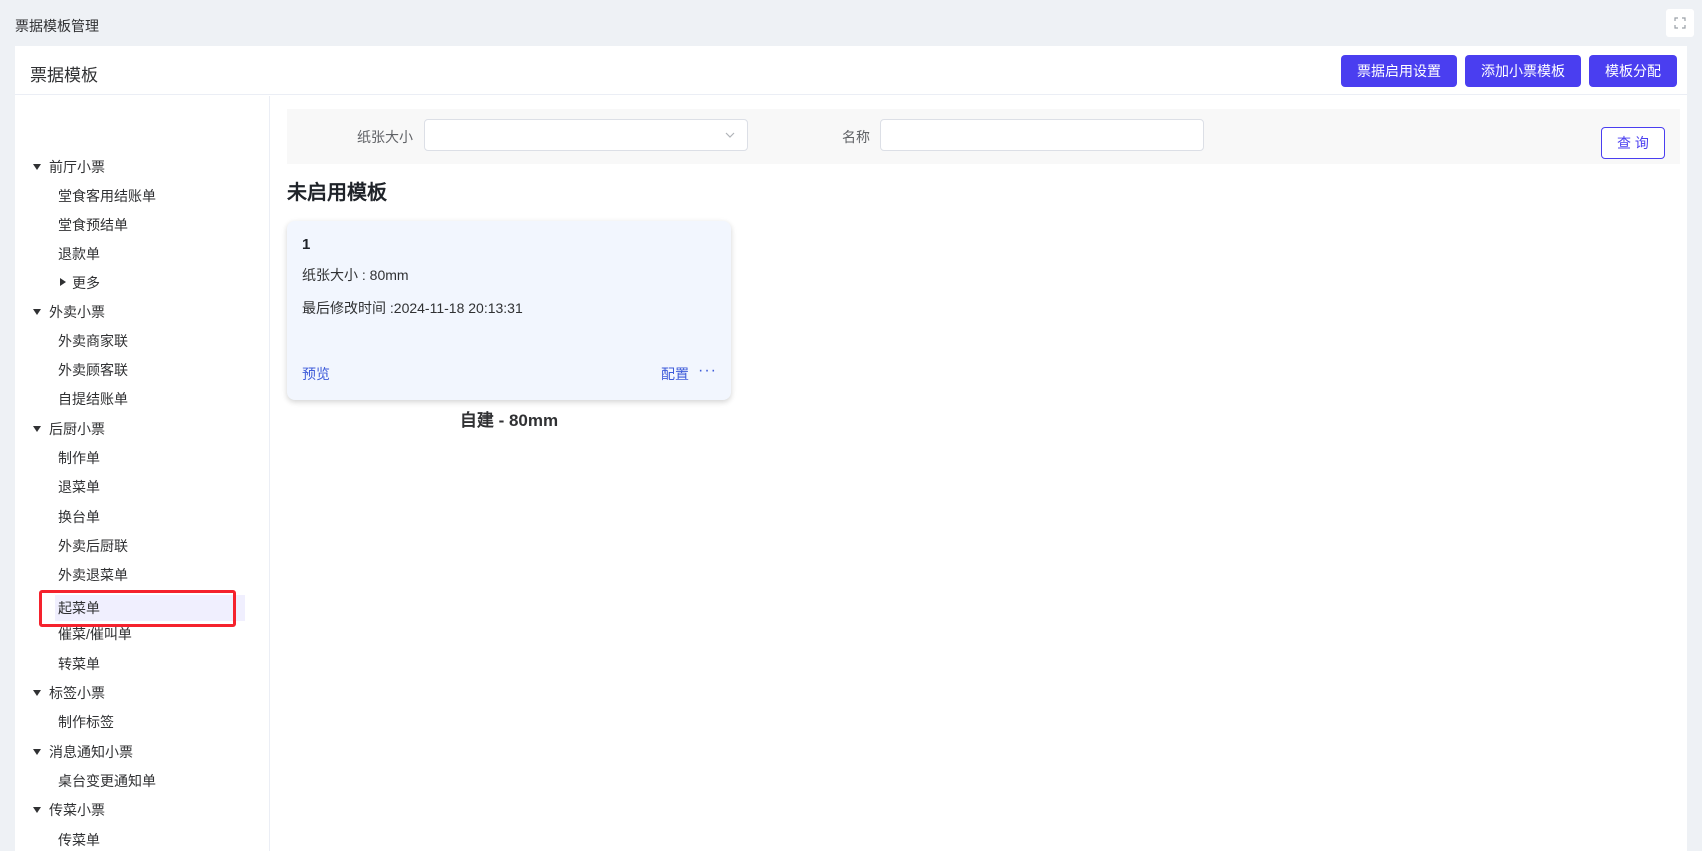 The width and height of the screenshot is (1702, 851). Describe the element at coordinates (140, 399) in the screenshot. I see `tree-item: 自提结账单` at that location.